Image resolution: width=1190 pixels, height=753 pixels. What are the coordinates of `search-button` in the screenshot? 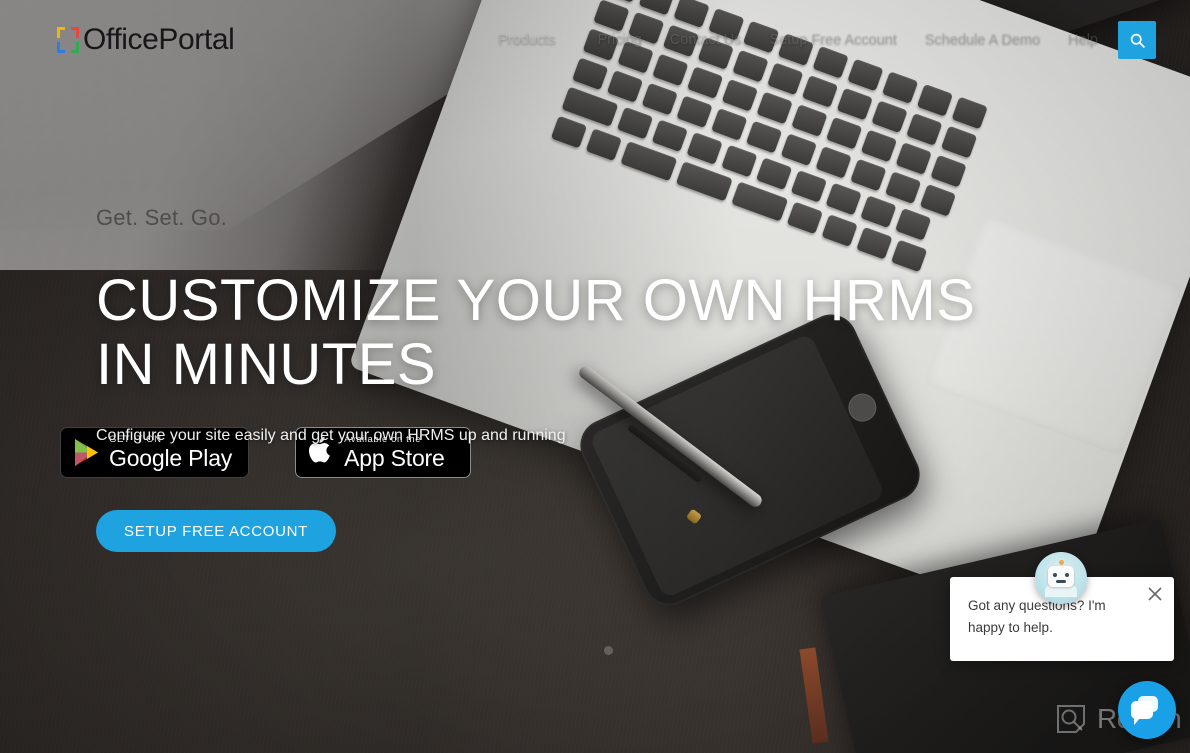 It's located at (1137, 40).